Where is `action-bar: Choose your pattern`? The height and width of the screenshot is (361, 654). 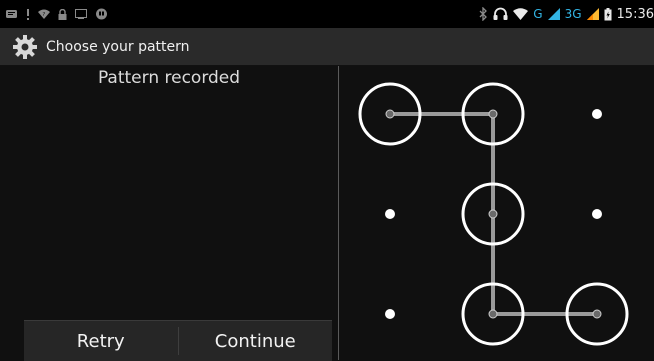 action-bar: Choose your pattern is located at coordinates (327, 47).